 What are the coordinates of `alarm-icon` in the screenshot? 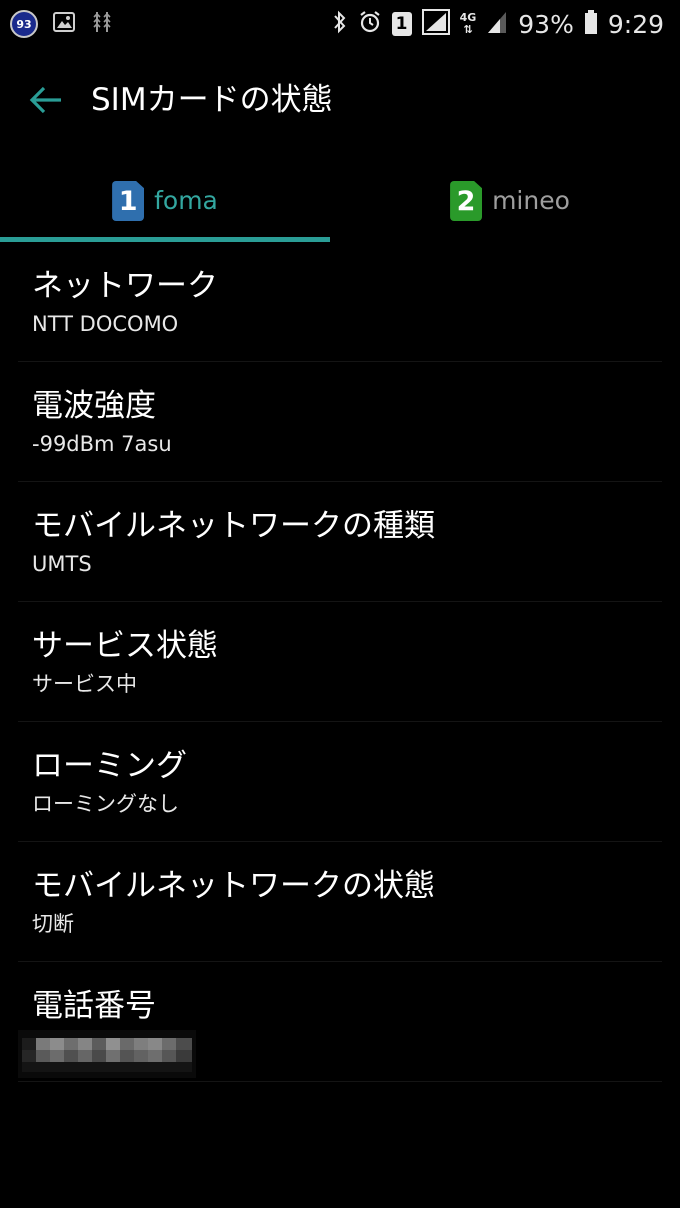 It's located at (370, 24).